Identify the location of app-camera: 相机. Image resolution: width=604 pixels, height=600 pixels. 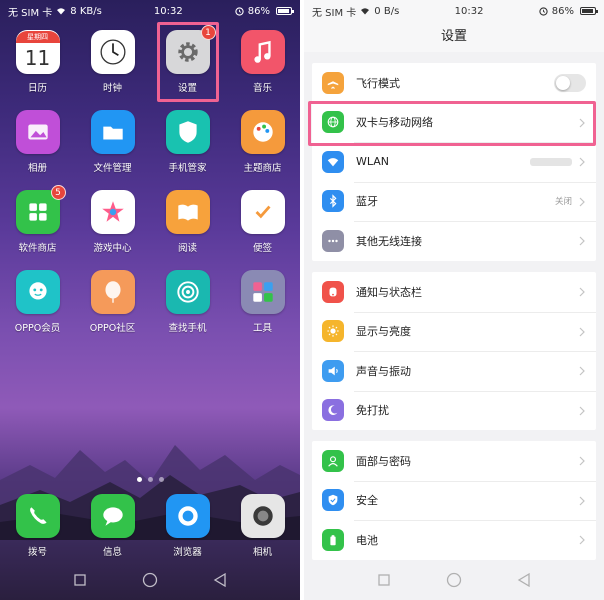
(262, 526).